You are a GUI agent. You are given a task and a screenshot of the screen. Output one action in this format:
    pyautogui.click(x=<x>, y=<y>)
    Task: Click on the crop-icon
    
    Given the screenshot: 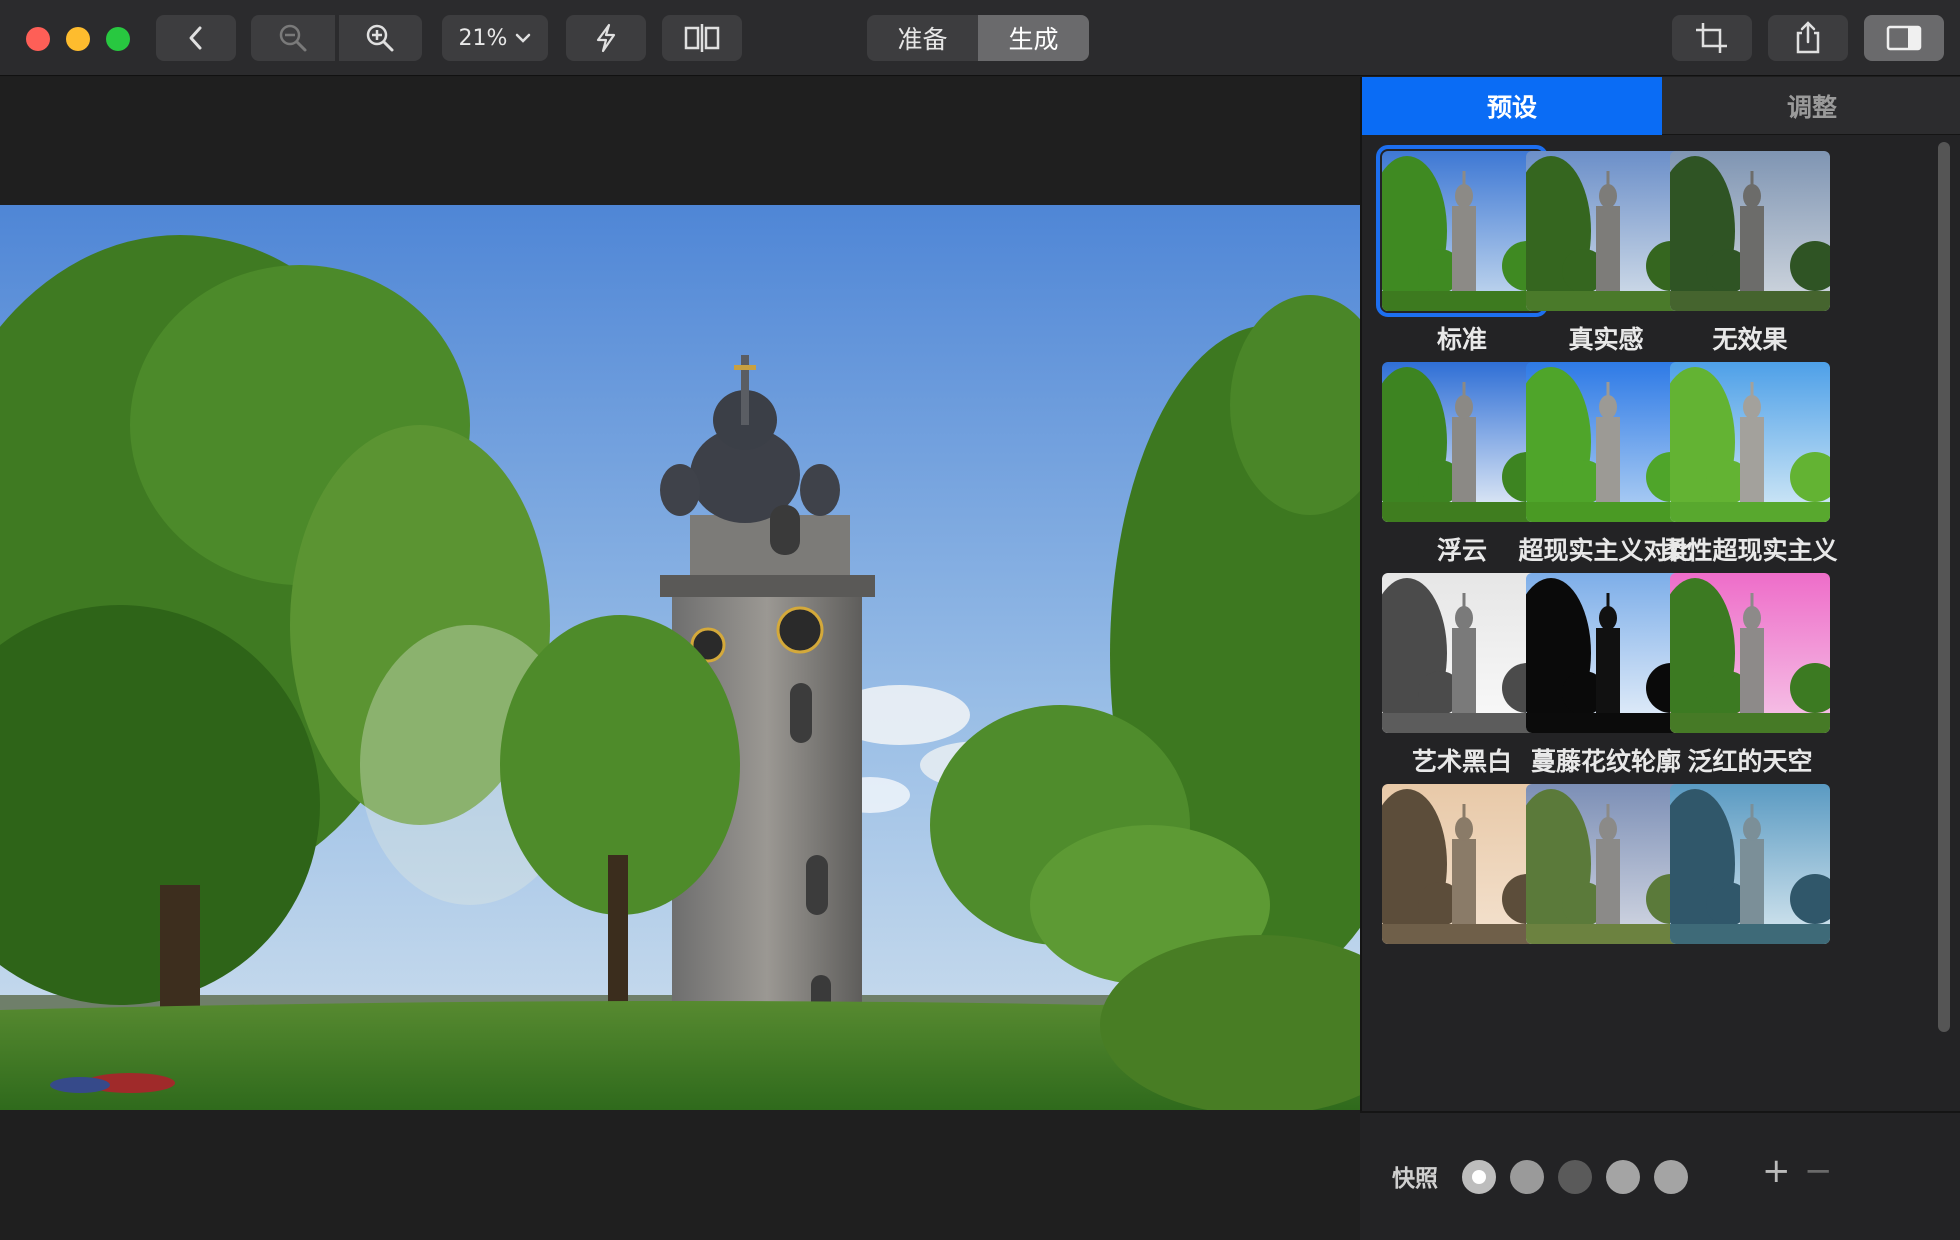 What is the action you would take?
    pyautogui.click(x=1711, y=38)
    